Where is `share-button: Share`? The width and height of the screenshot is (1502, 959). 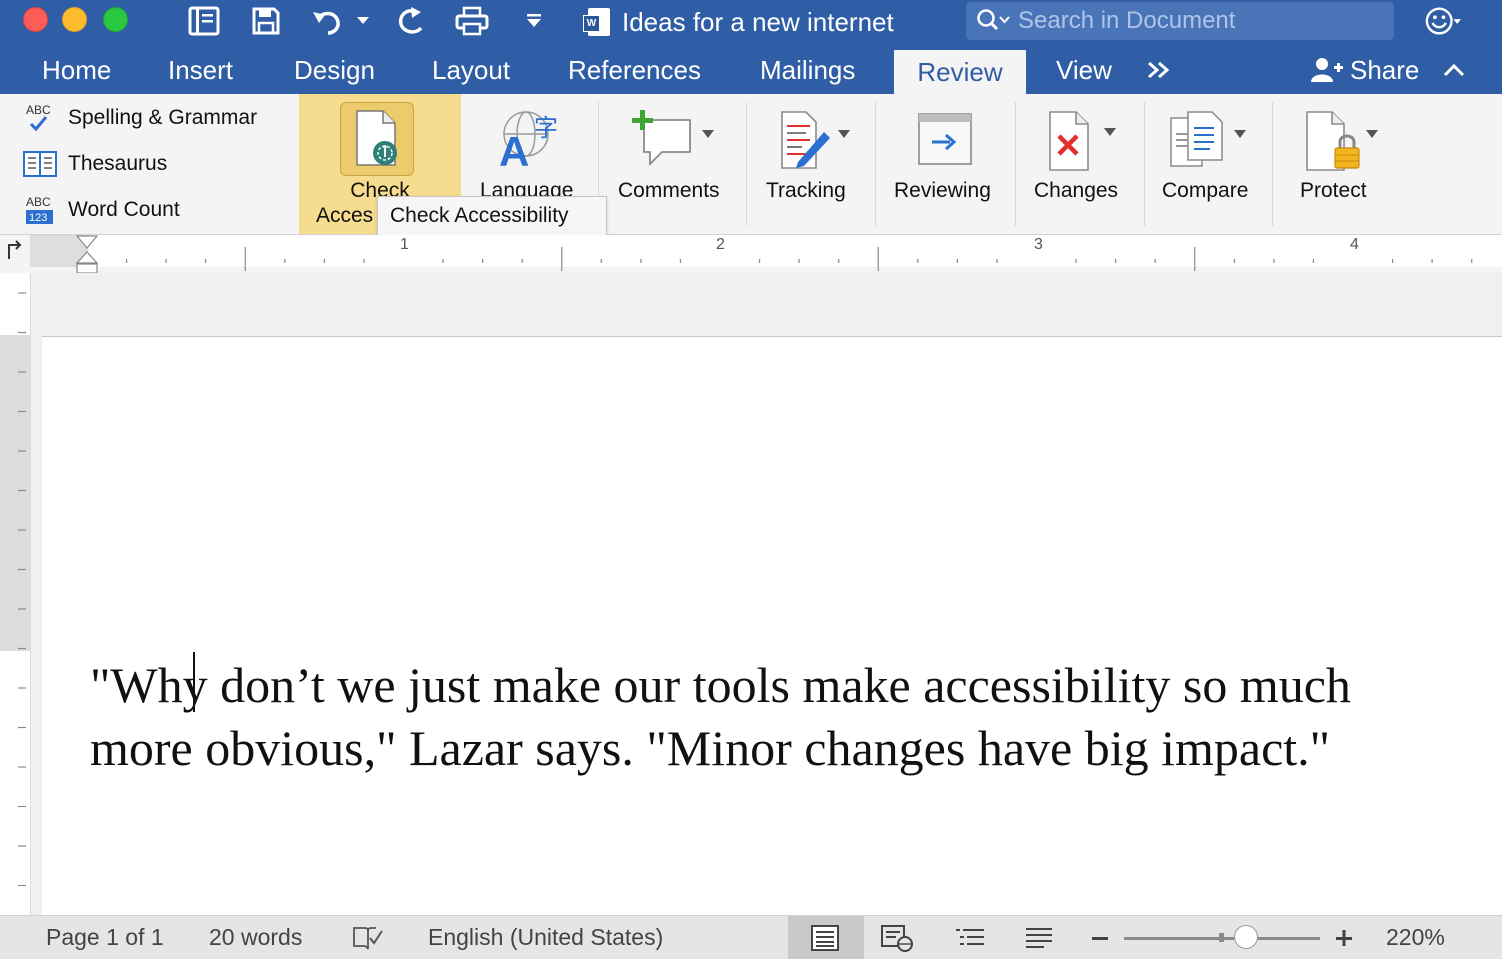 share-button: Share is located at coordinates (1363, 70).